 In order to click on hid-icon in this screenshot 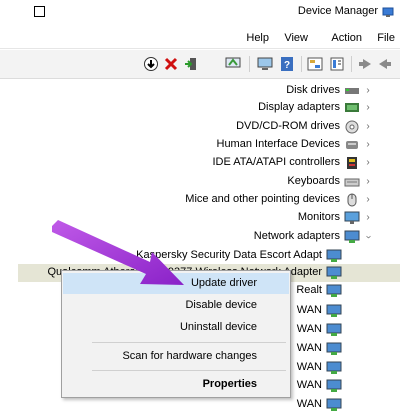, I will do `click(352, 145)`.